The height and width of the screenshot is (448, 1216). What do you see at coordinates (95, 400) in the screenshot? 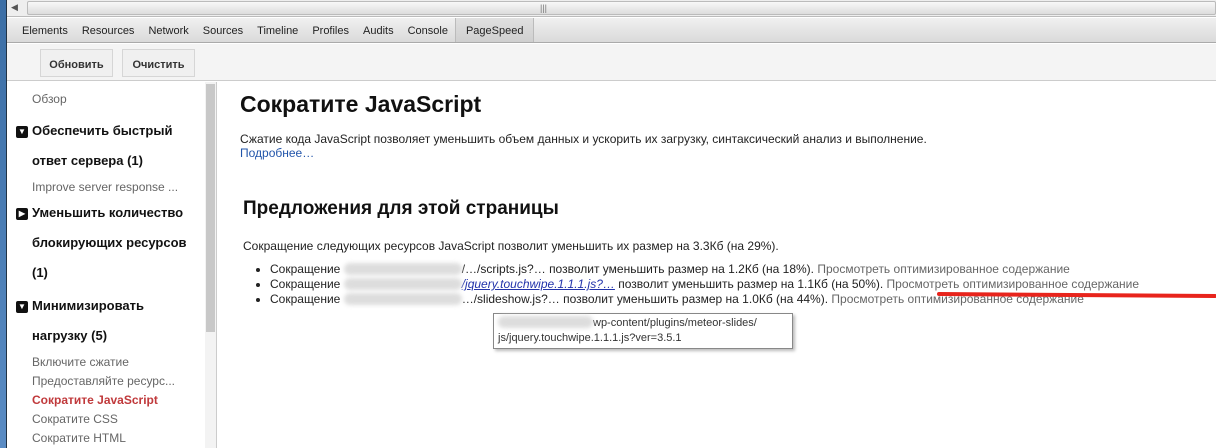
I see `sidebar-item-minify-js: Сократите JavaScript` at bounding box center [95, 400].